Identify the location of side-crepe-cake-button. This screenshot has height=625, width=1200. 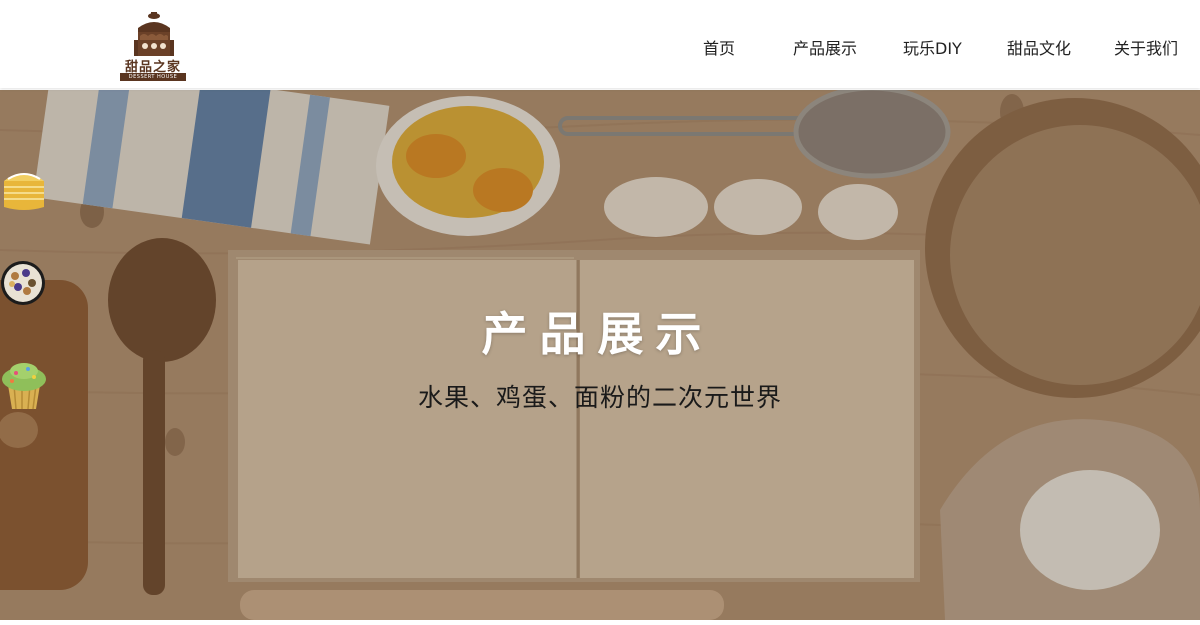
(24, 185).